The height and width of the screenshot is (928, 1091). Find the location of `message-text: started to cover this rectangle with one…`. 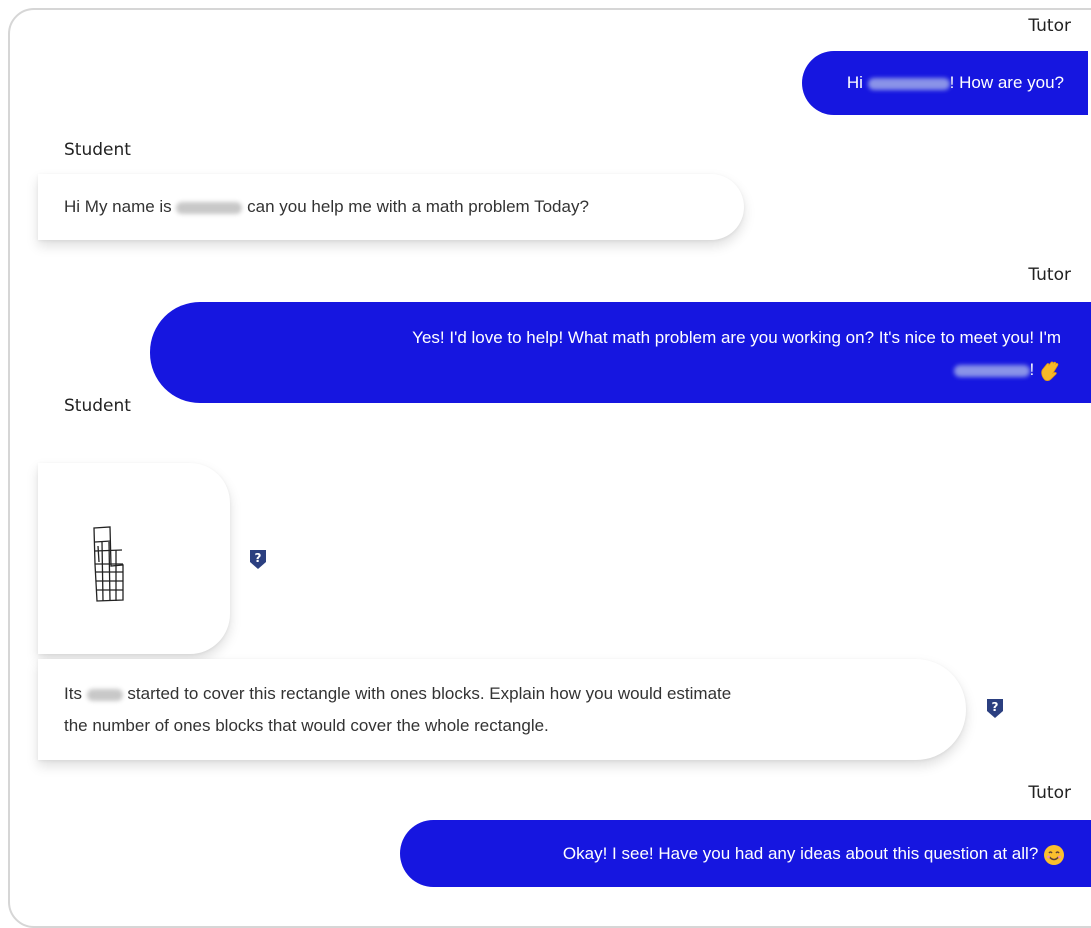

message-text: started to cover this rectangle with one… is located at coordinates (427, 693).